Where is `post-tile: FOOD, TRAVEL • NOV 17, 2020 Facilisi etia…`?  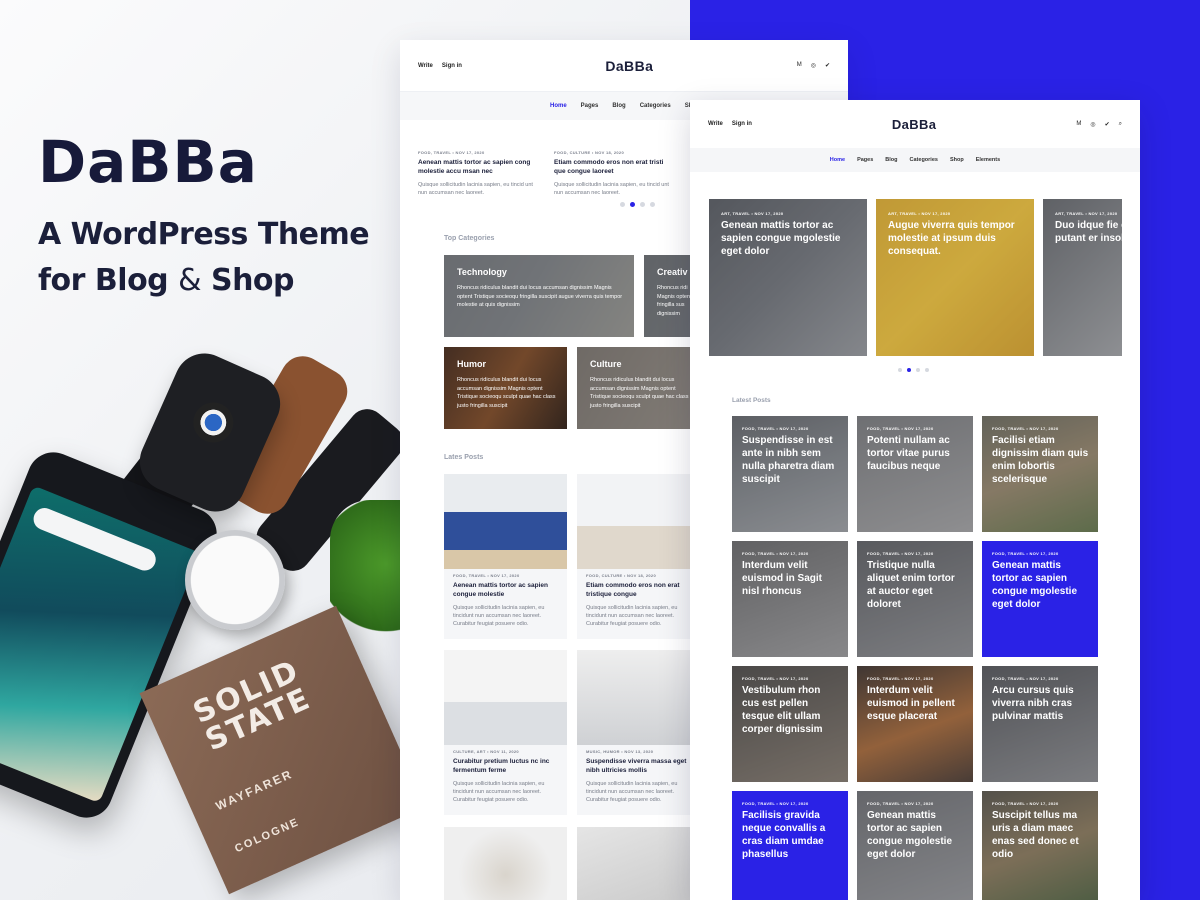 post-tile: FOOD, TRAVEL • NOV 17, 2020 Facilisi etia… is located at coordinates (1040, 474).